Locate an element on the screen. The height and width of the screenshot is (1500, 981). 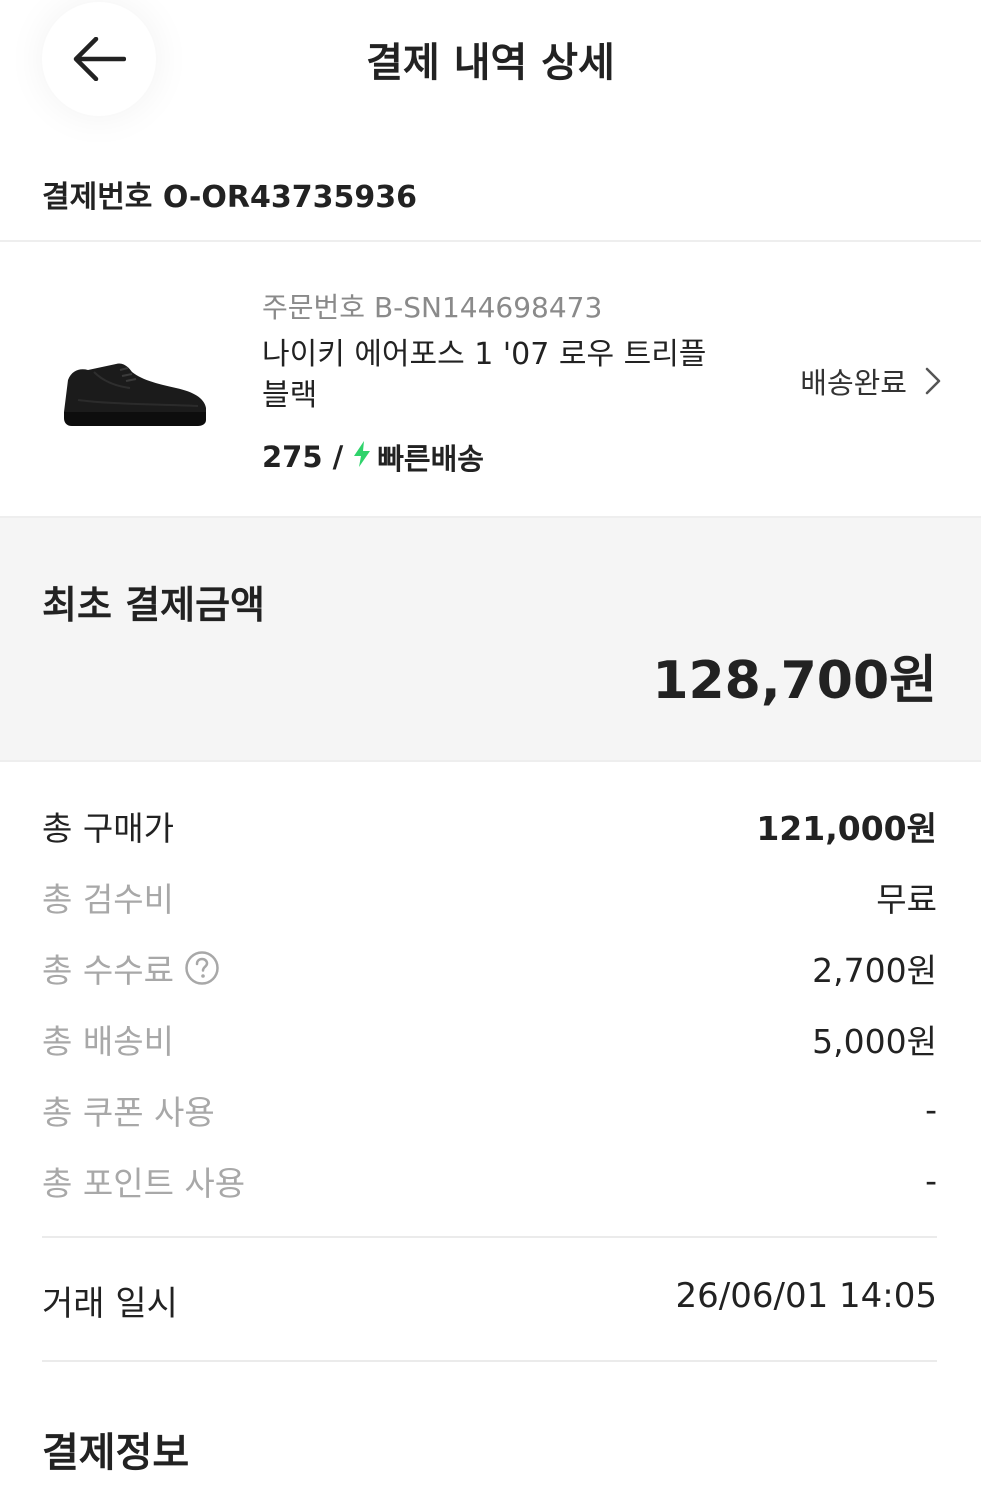
order-number: 주문번호 B-SN144698473 is located at coordinates (432, 307).